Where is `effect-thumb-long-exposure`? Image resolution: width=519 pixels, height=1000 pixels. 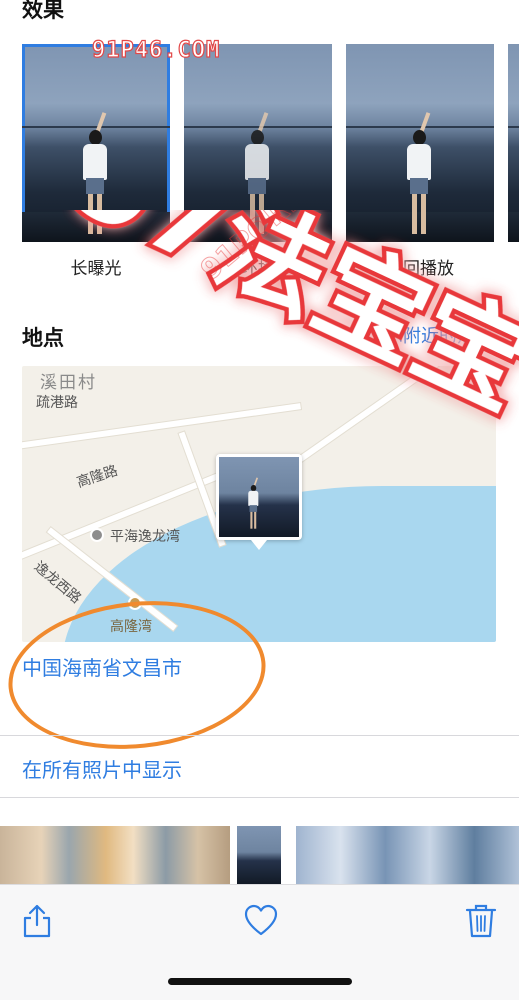
effect-thumb-long-exposure is located at coordinates (96, 143).